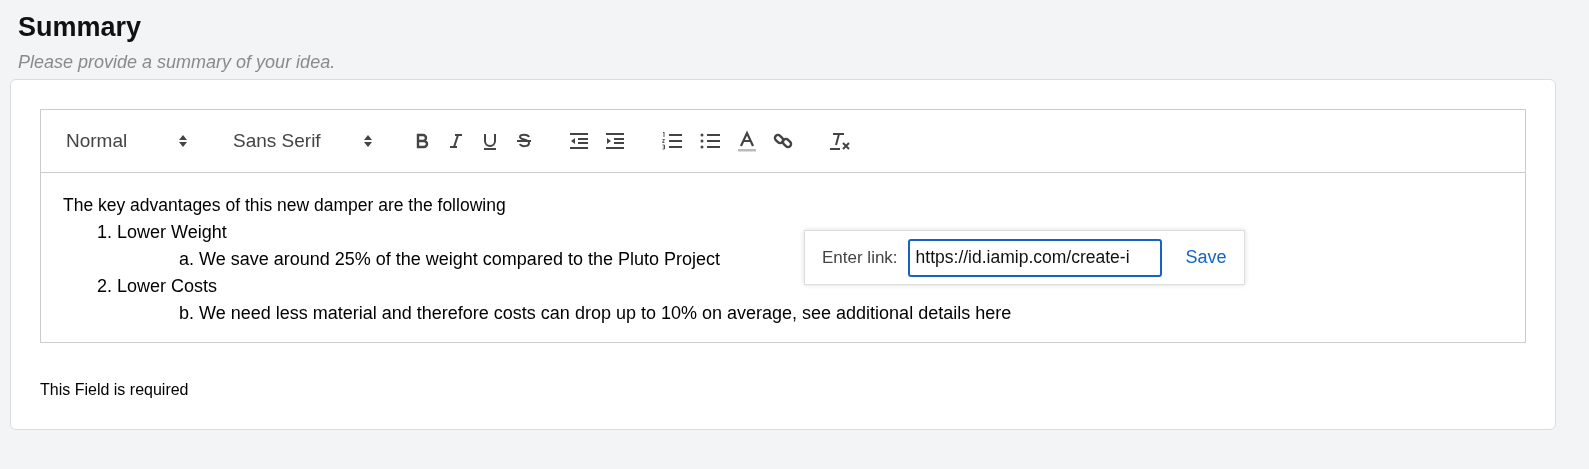  I want to click on validation-message: This Field is required, so click(115, 390).